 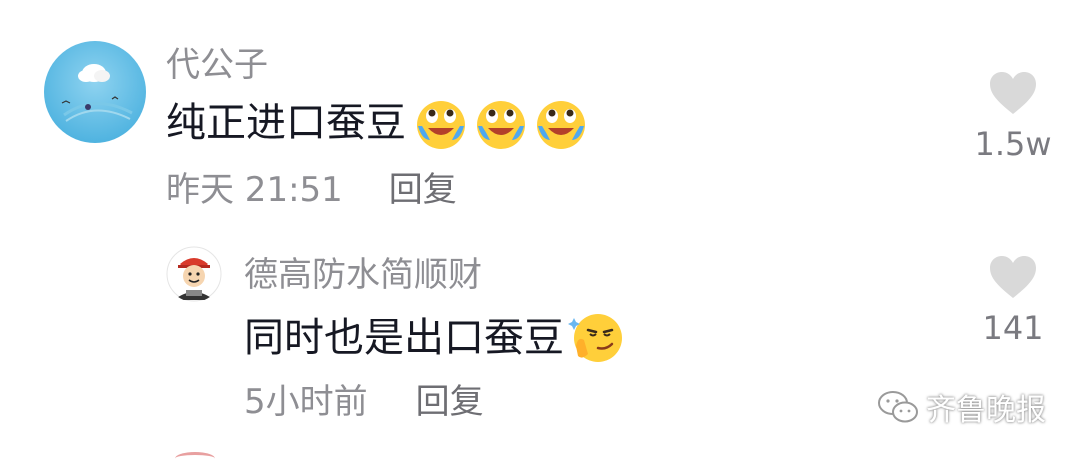 I want to click on like-count: 141, so click(x=1013, y=328).